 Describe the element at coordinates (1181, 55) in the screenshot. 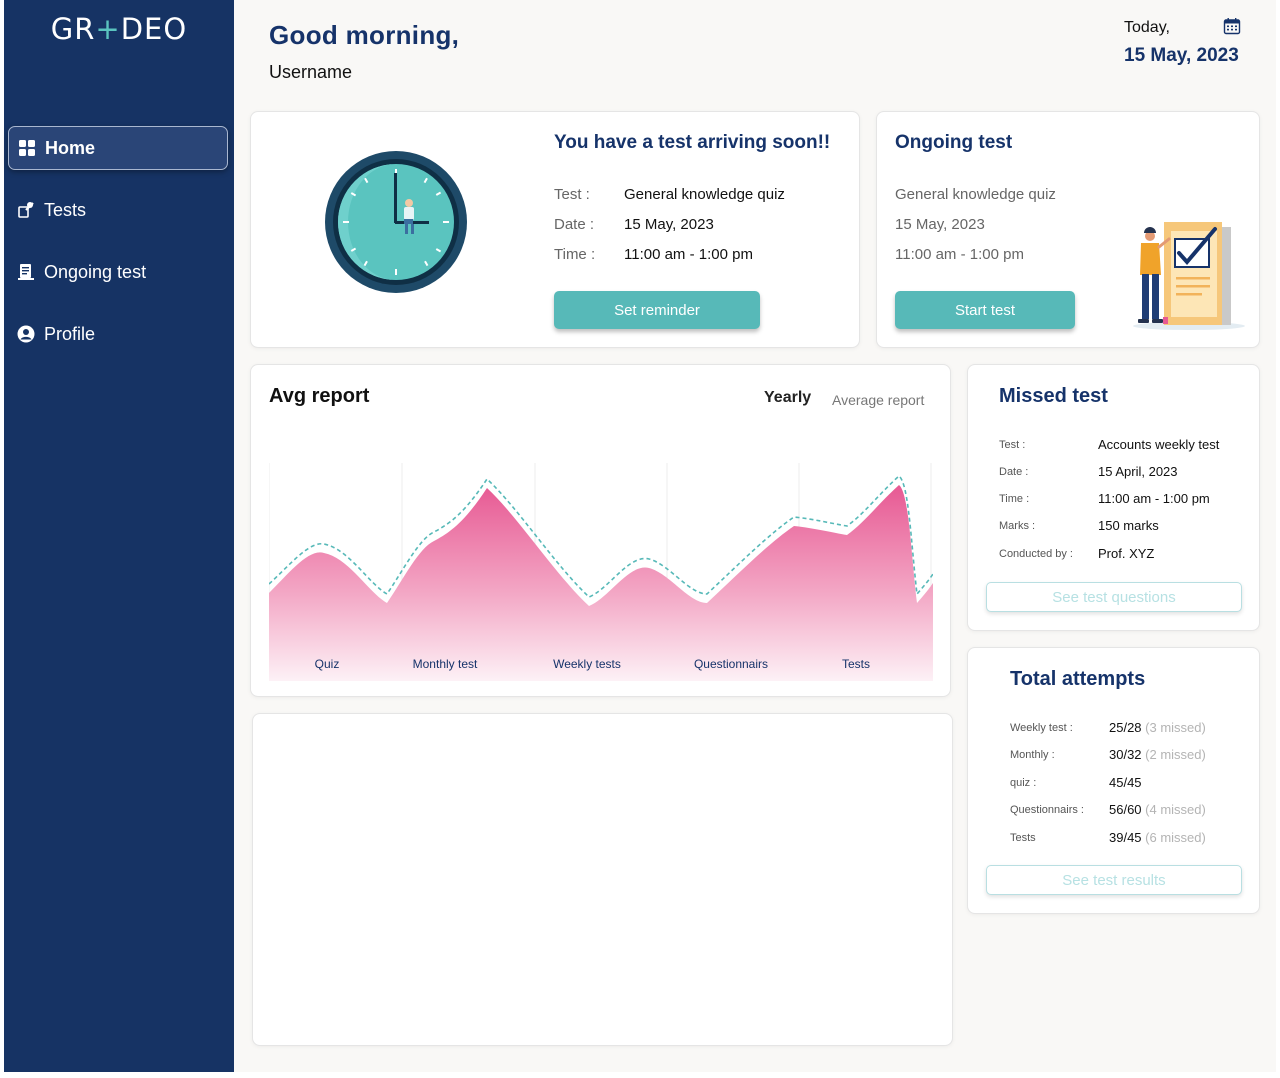

I see `today-date: 15 May, 2023` at that location.